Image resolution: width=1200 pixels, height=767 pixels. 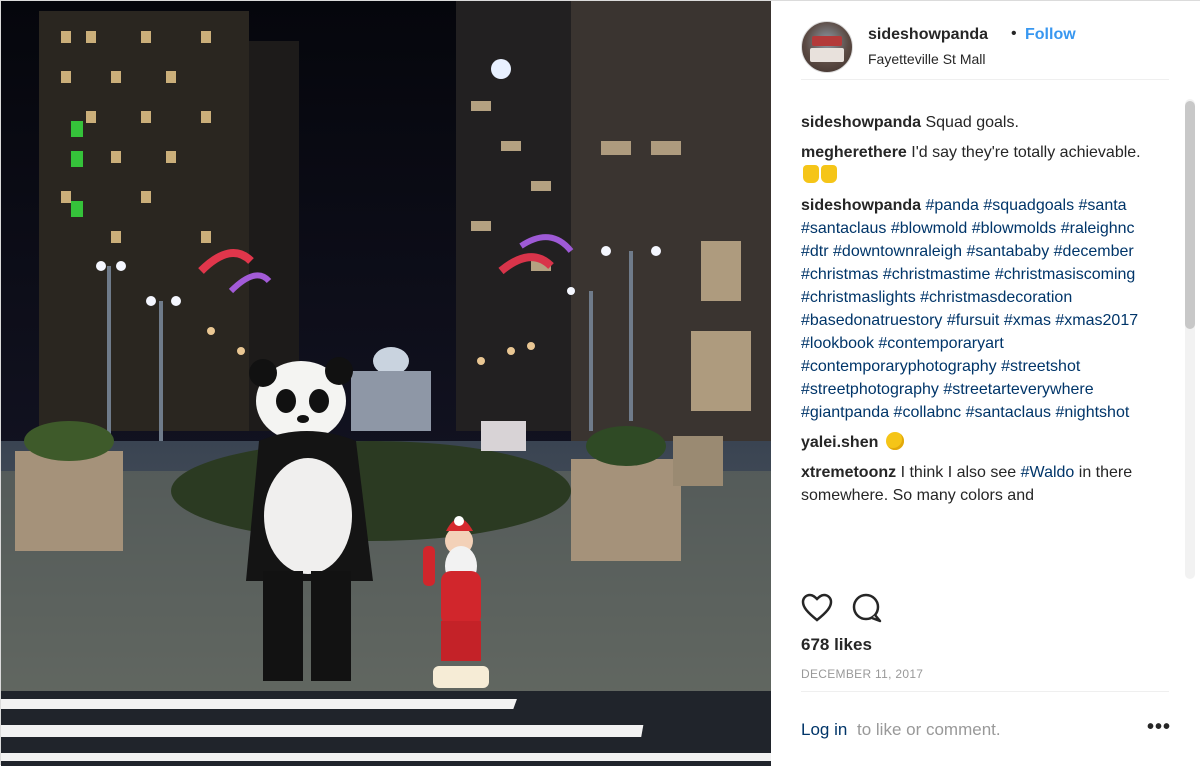 I want to click on hashtag-link: #santa, so click(x=1103, y=205).